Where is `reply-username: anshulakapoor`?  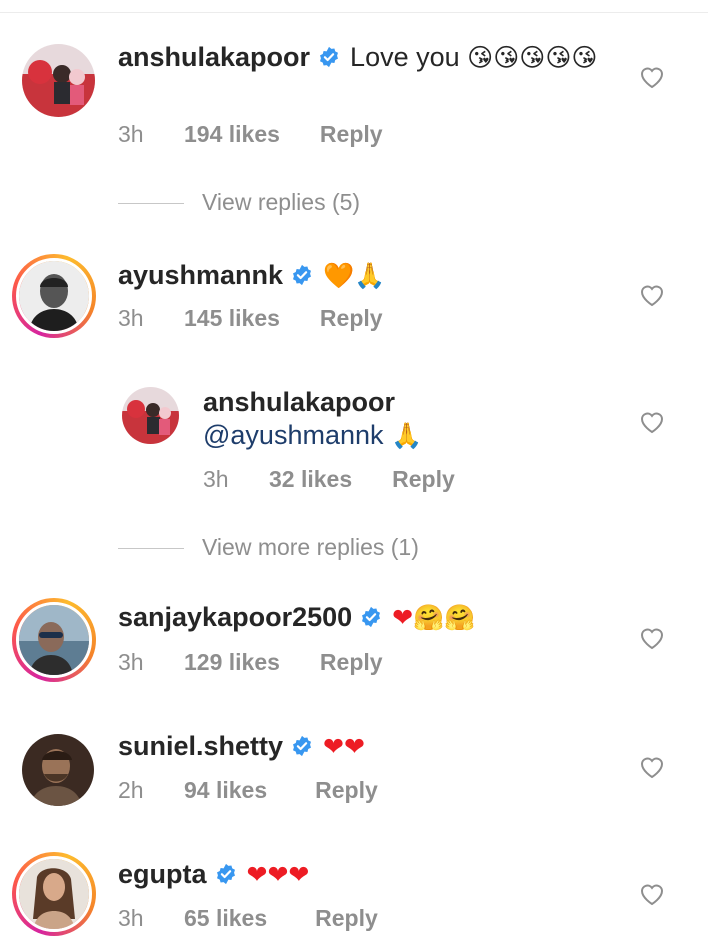 reply-username: anshulakapoor is located at coordinates (299, 402).